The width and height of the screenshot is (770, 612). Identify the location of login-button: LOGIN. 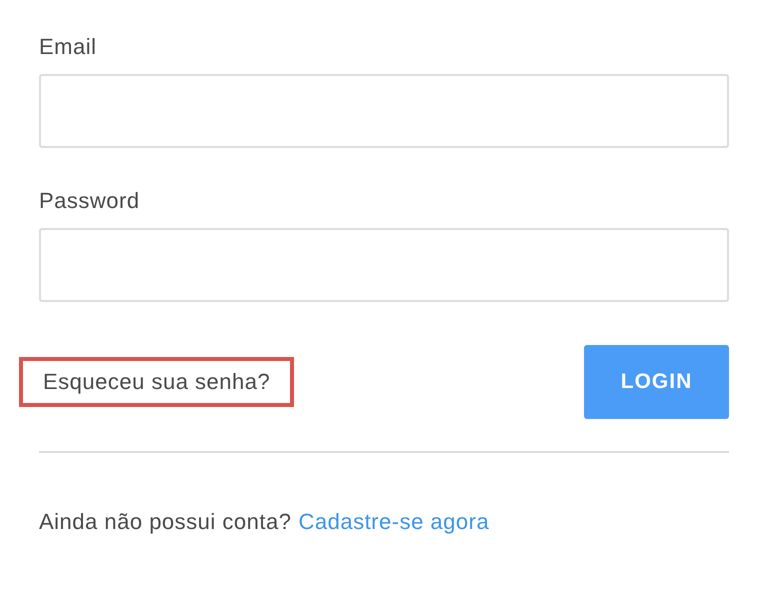
(656, 382).